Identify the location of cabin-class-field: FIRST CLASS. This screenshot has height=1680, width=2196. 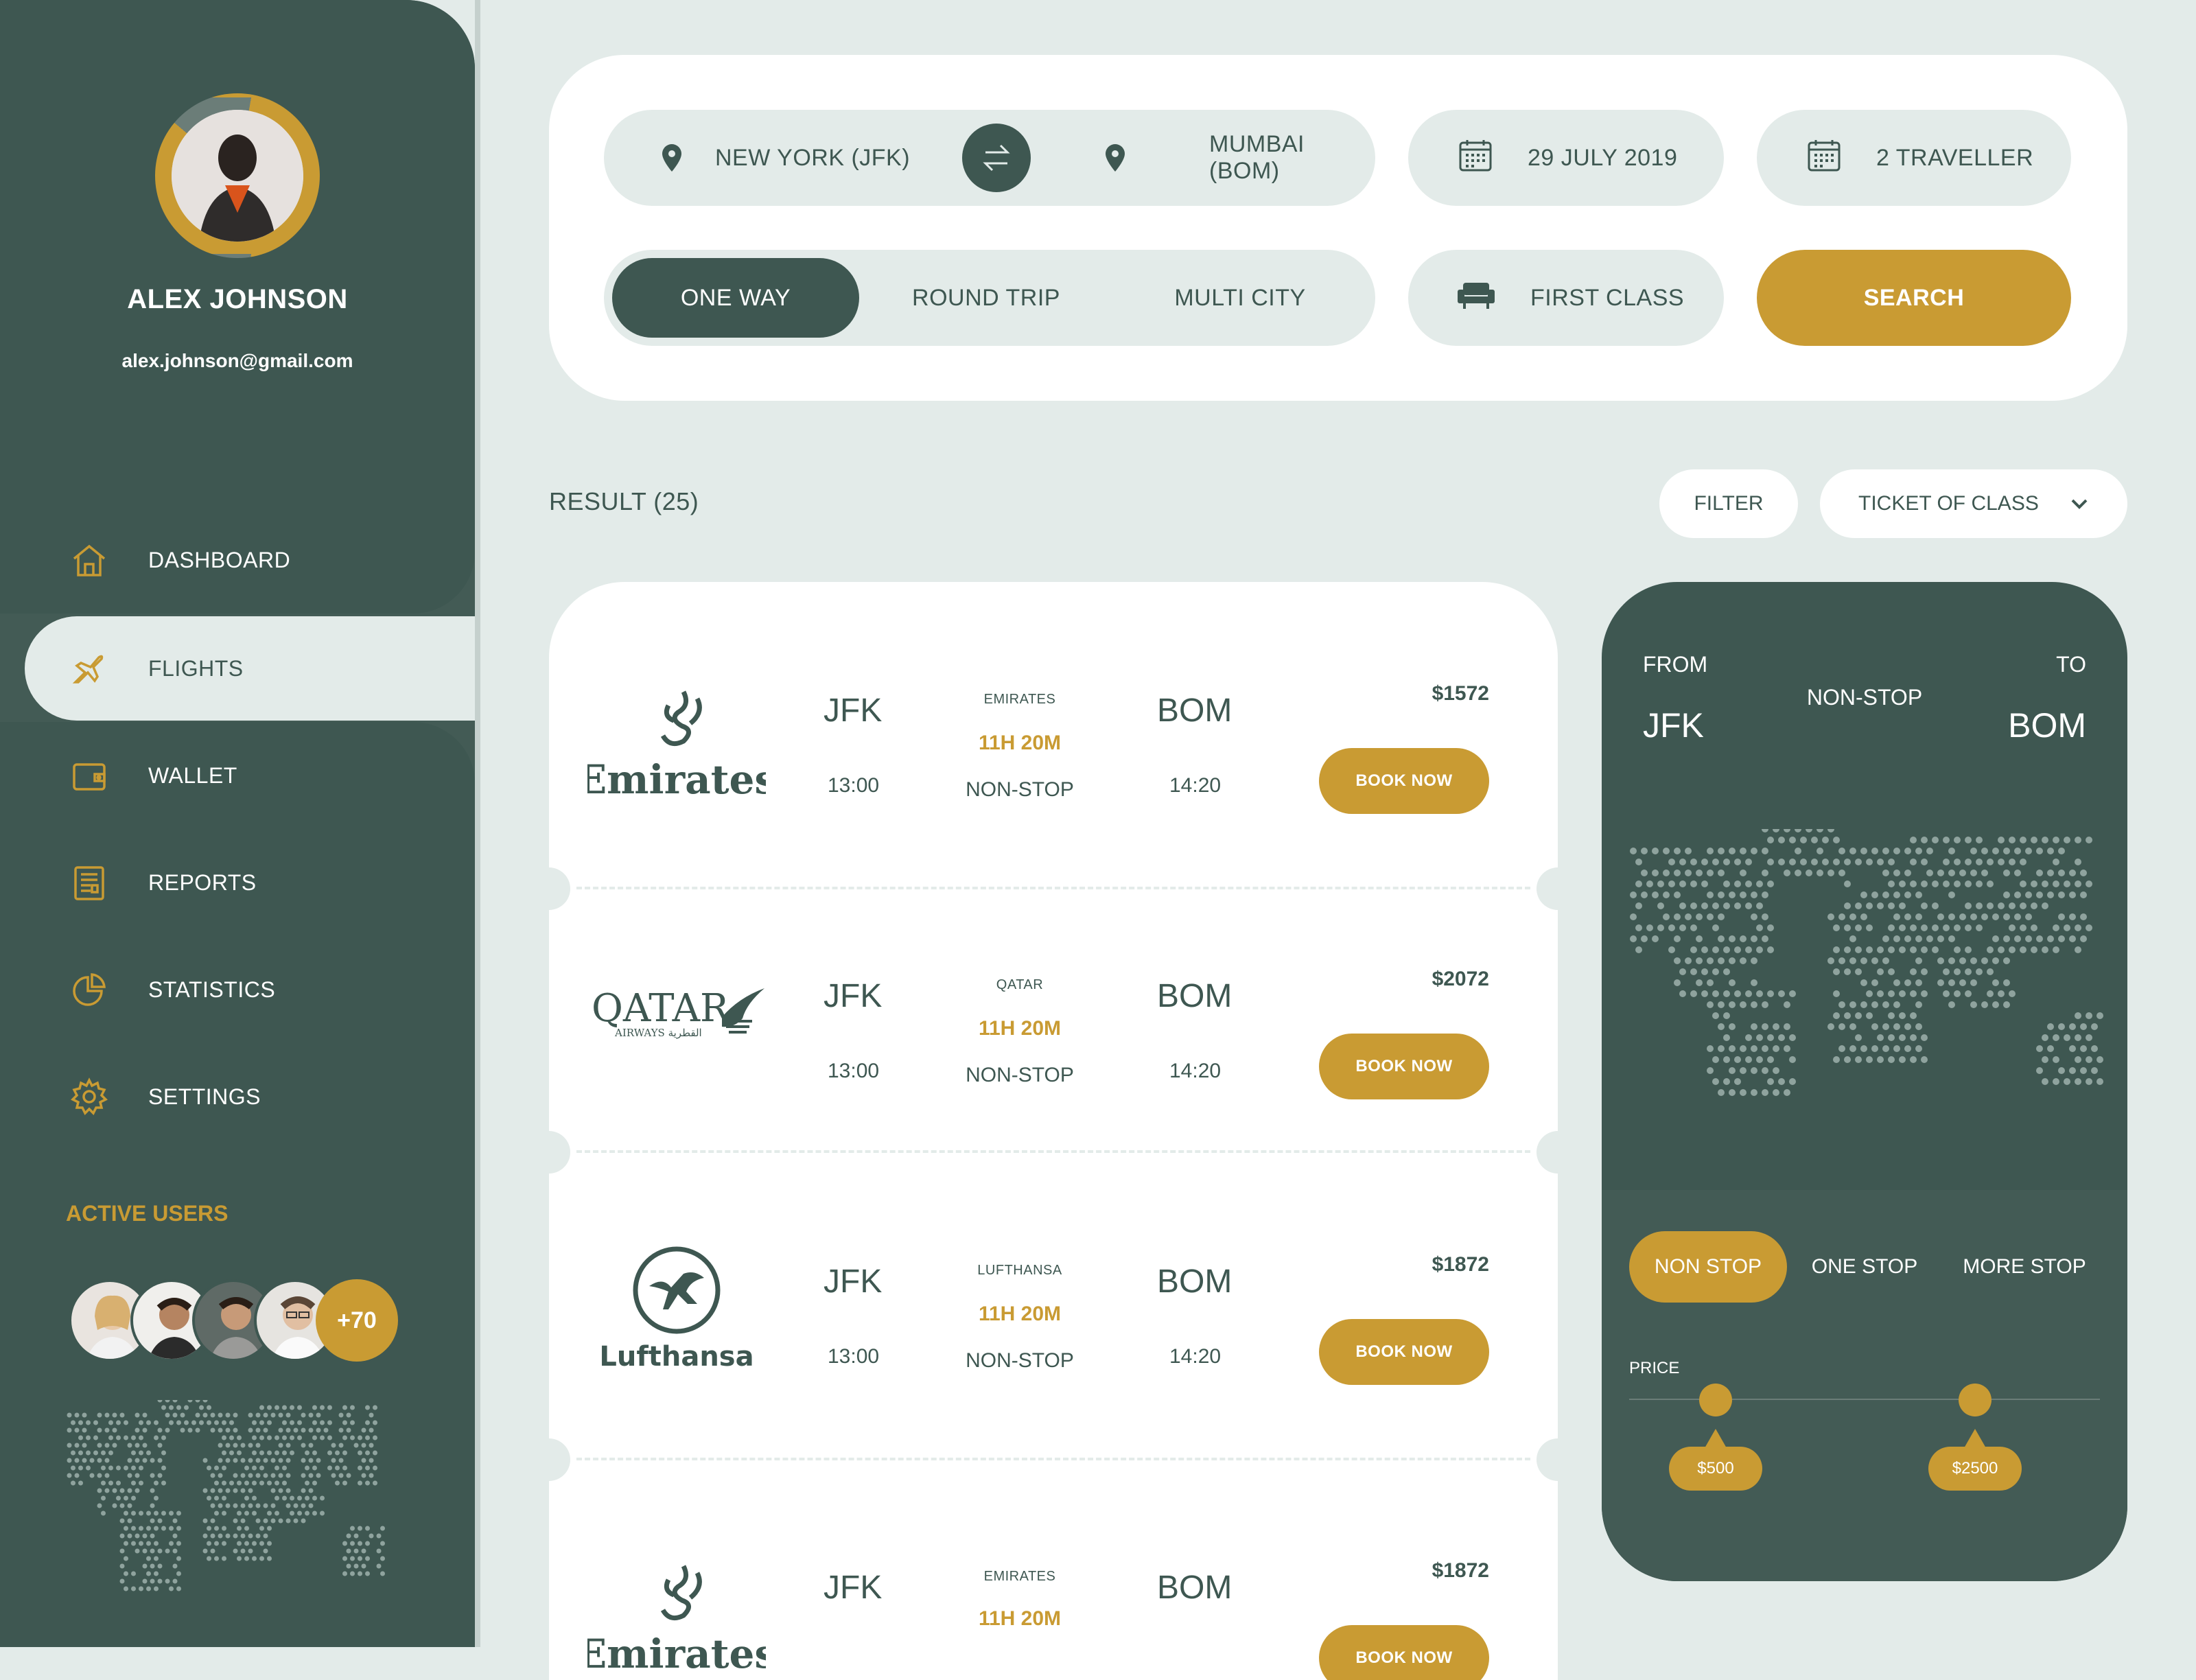
(1566, 298).